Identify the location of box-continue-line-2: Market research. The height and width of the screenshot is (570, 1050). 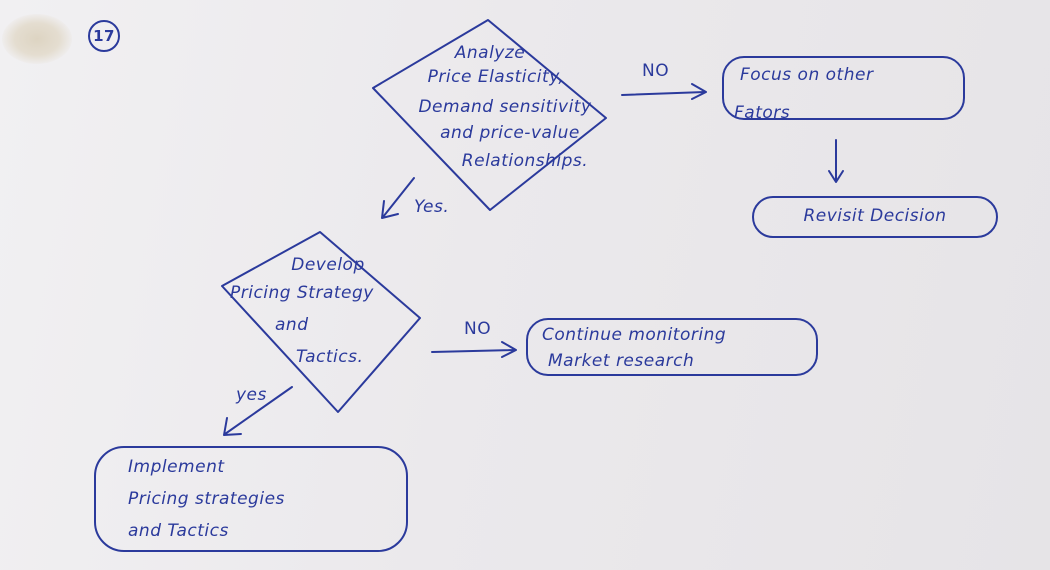
(621, 361).